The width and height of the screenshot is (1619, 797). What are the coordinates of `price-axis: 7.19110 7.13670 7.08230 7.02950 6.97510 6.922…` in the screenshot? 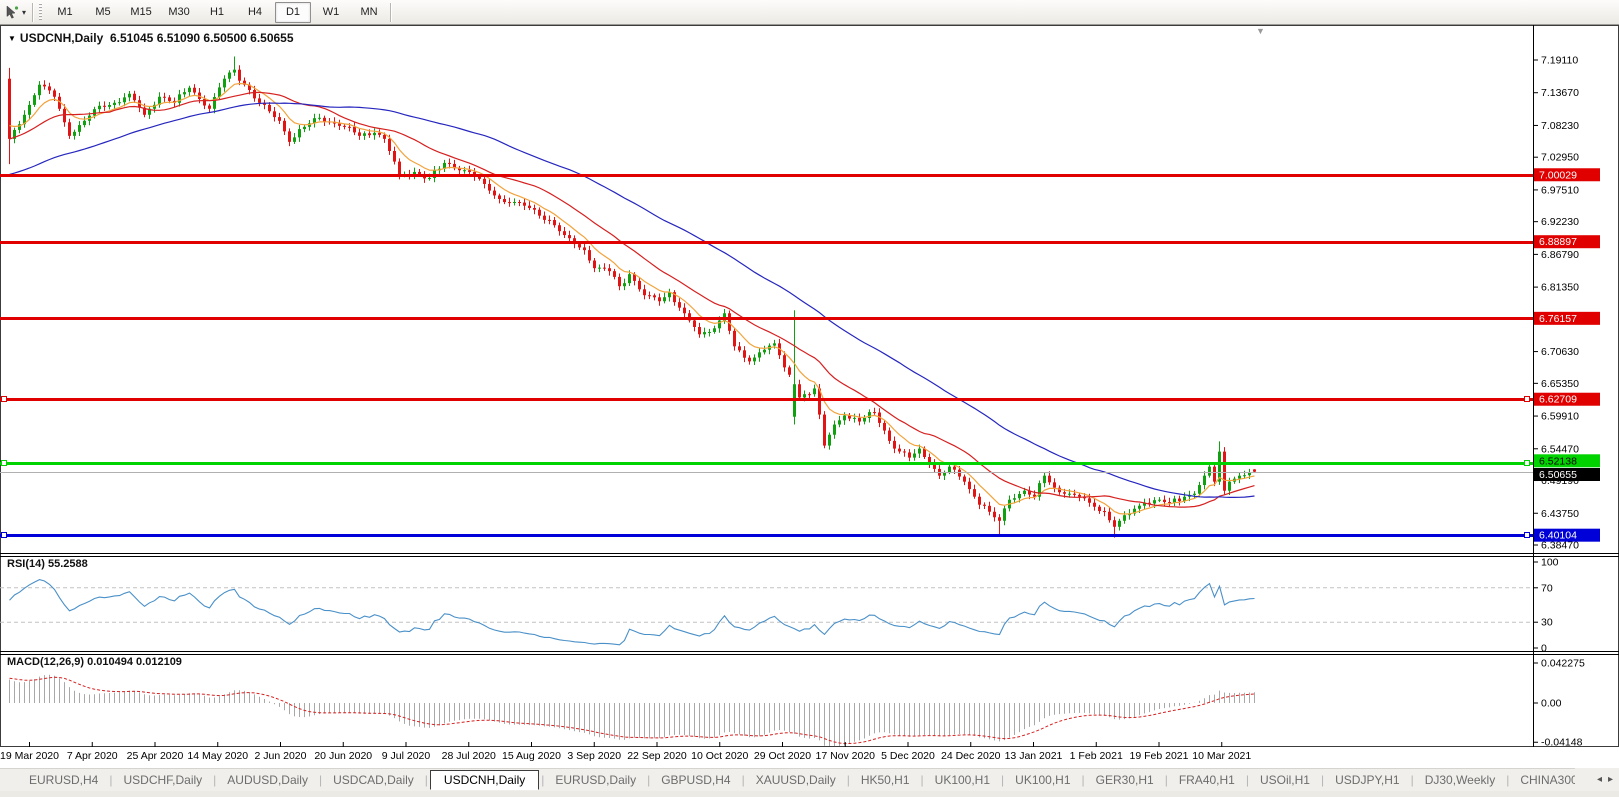 It's located at (1566, 303).